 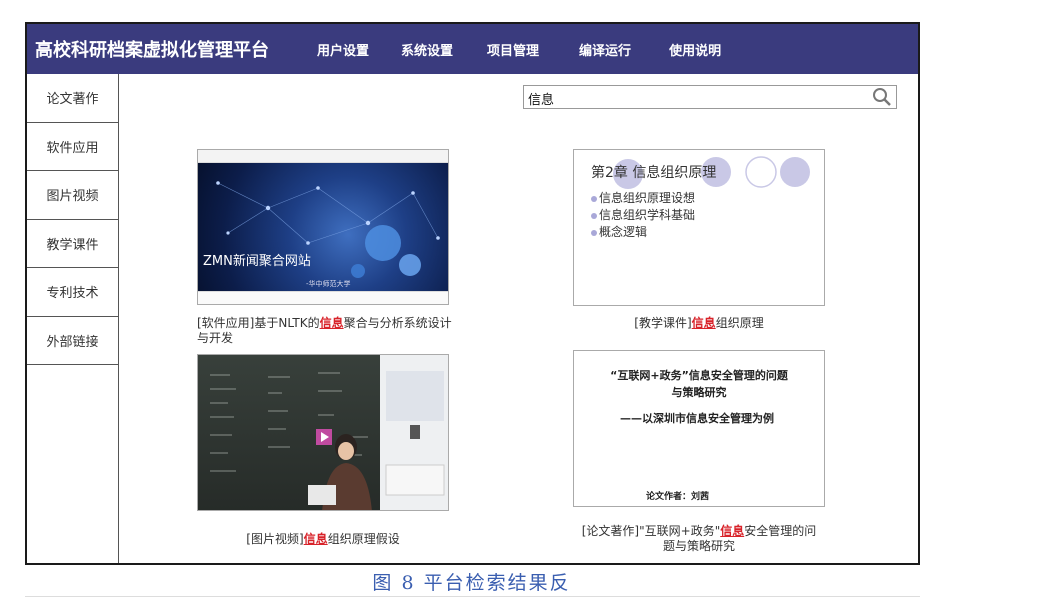 What do you see at coordinates (343, 49) in the screenshot?
I see `nav-user-settings: 用户设置` at bounding box center [343, 49].